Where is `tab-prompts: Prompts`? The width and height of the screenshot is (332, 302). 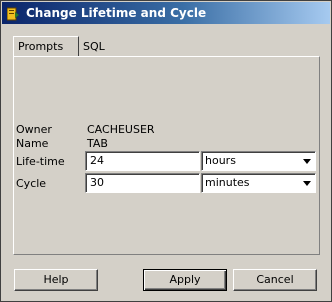 tab-prompts: Prompts is located at coordinates (46, 46).